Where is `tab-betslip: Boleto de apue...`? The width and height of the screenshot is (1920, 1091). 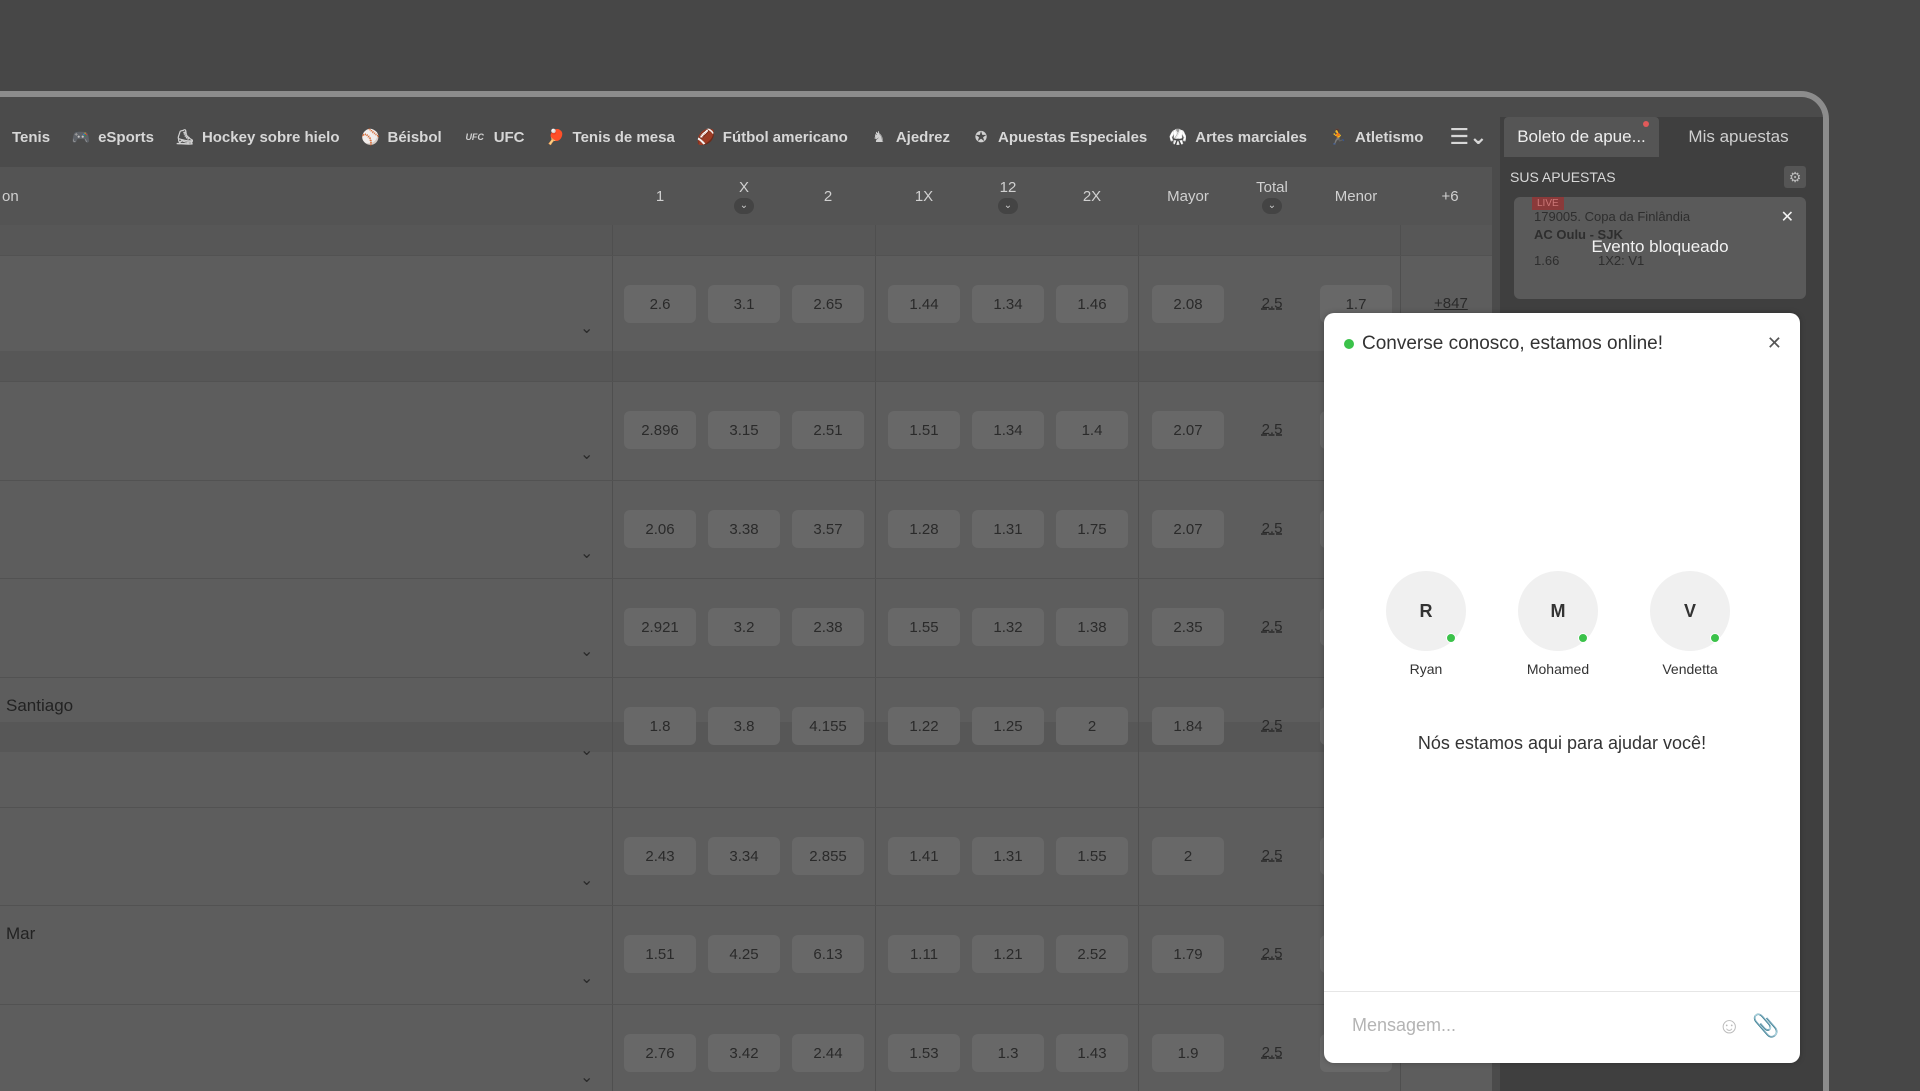 tab-betslip: Boleto de apue... is located at coordinates (1581, 137).